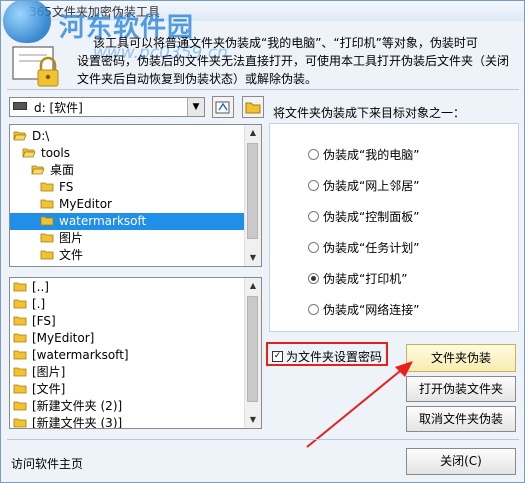  Describe the element at coordinates (56, 187) in the screenshot. I see `tree-item: FS` at that location.